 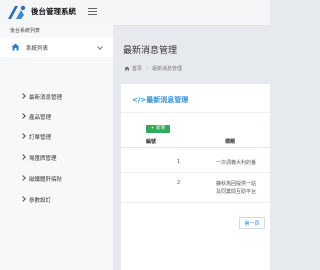 What do you see at coordinates (230, 142) in the screenshot?
I see `column-header-title: 標題` at bounding box center [230, 142].